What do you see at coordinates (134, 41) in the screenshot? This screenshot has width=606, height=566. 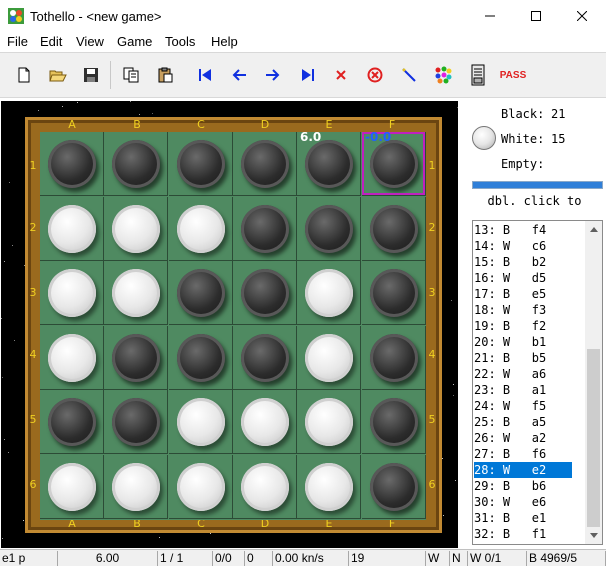 I see `menu-game: Game` at bounding box center [134, 41].